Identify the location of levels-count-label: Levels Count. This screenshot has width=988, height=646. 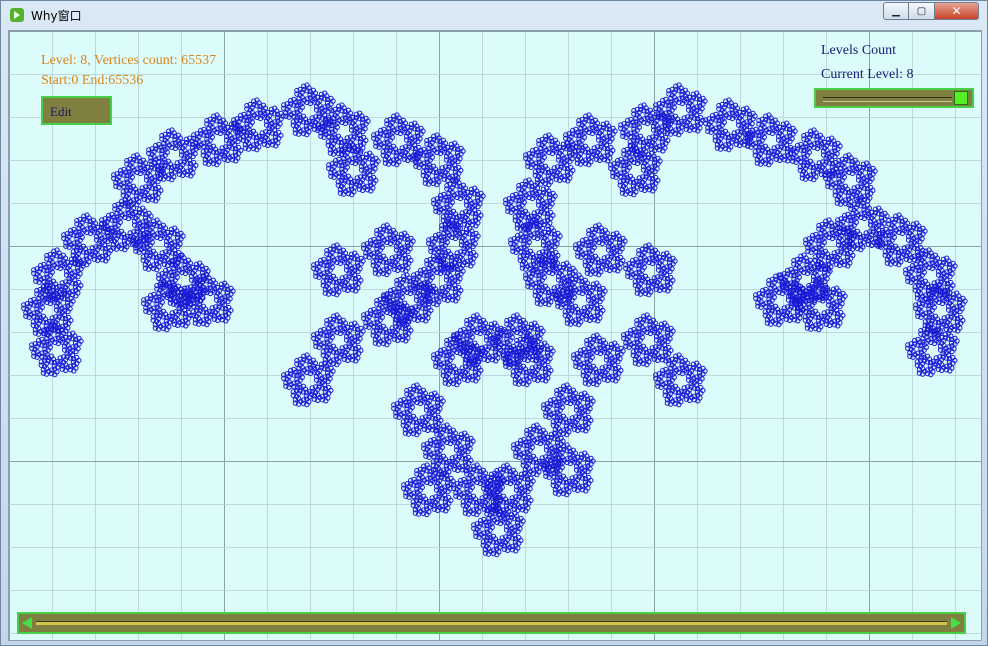
(859, 50).